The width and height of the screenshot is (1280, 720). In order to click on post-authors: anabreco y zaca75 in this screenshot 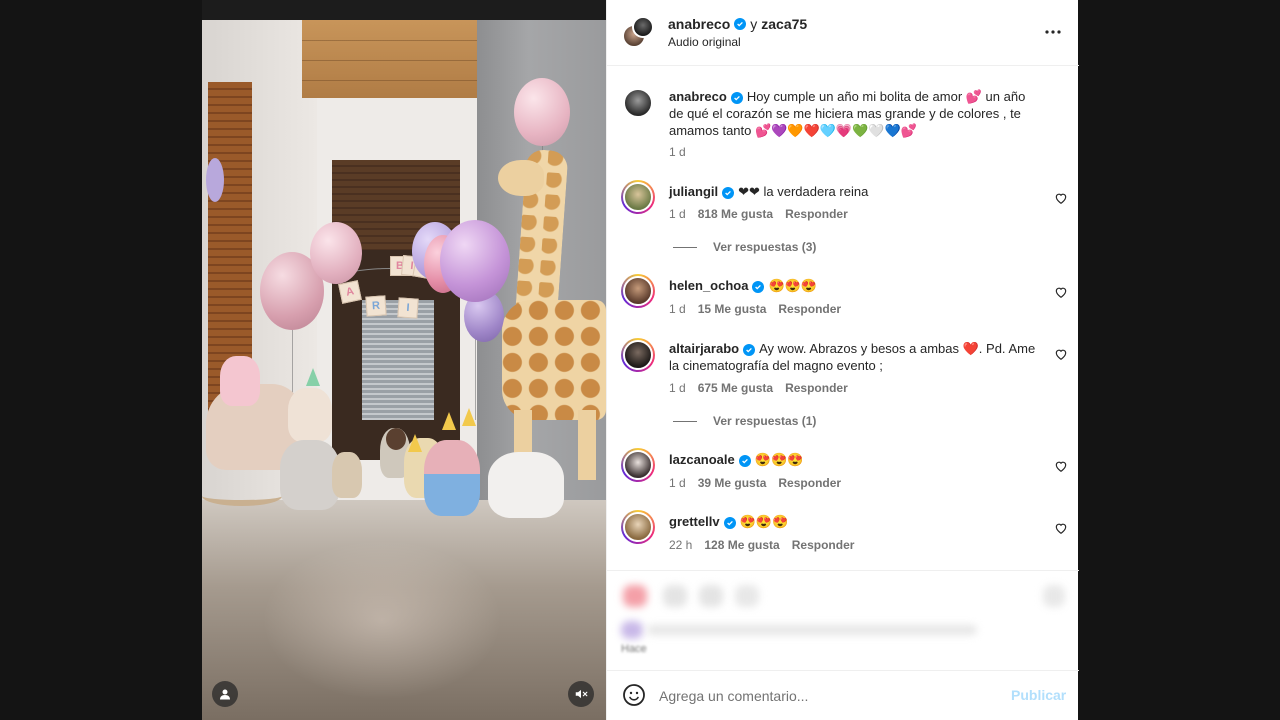, I will do `click(737, 24)`.